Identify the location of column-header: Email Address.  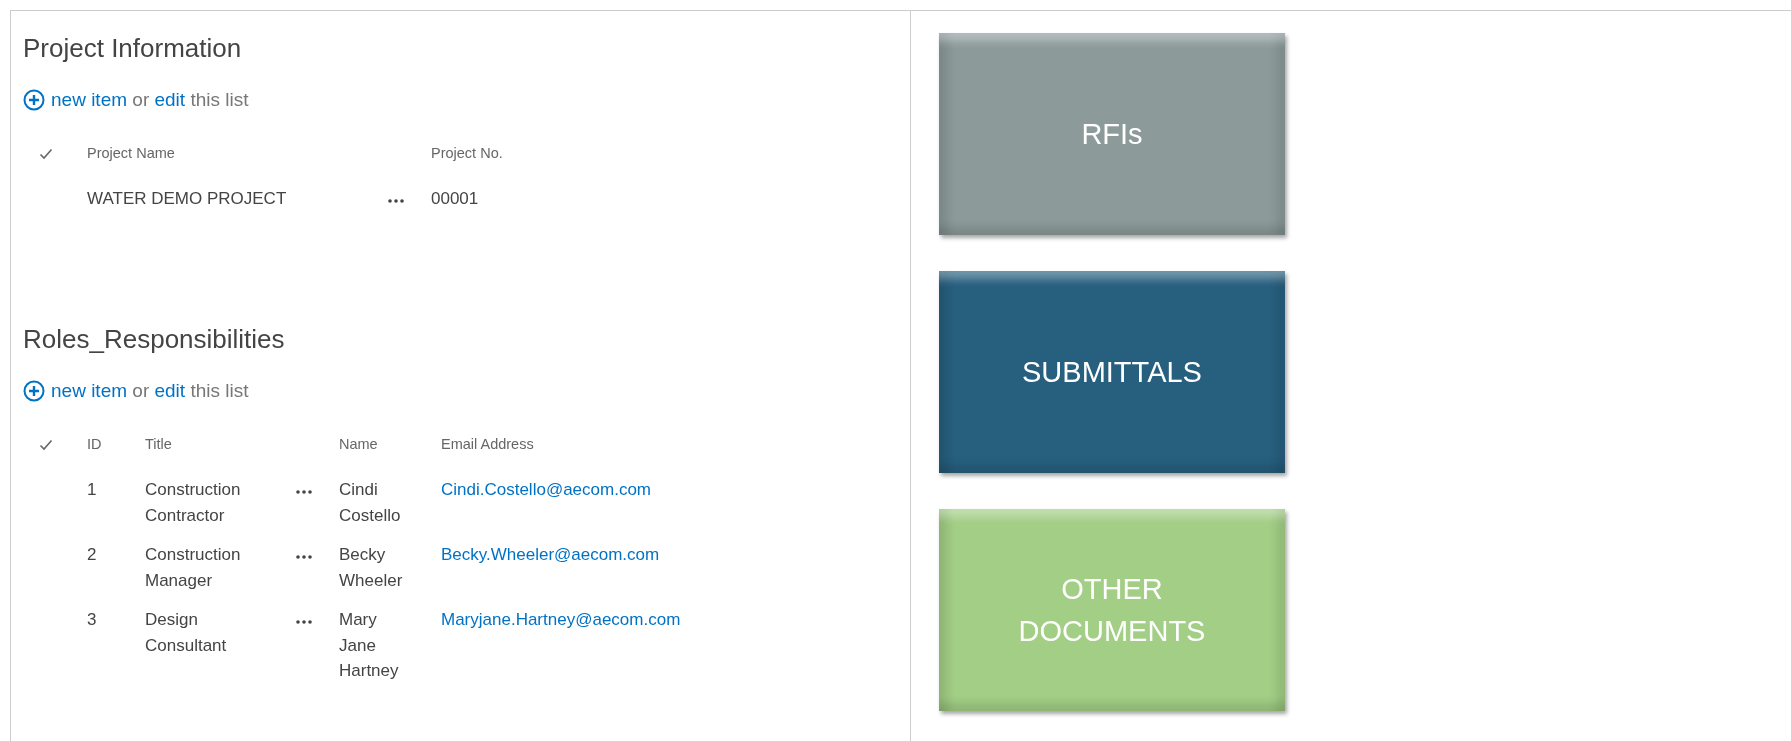
(487, 444).